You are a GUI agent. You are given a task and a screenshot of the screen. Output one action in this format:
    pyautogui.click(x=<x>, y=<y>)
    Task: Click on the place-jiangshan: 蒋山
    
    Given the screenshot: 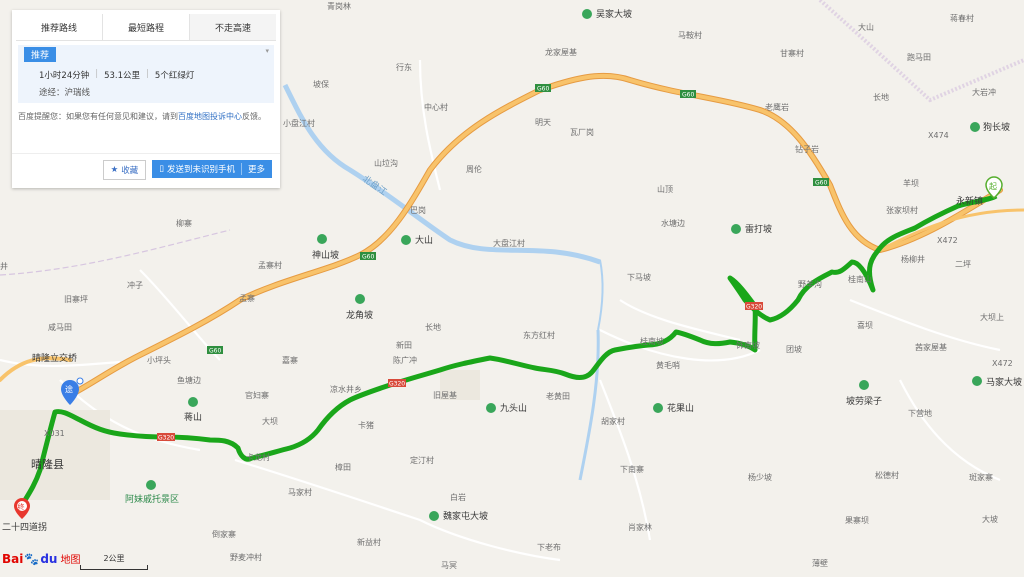 What is the action you would take?
    pyautogui.click(x=193, y=417)
    